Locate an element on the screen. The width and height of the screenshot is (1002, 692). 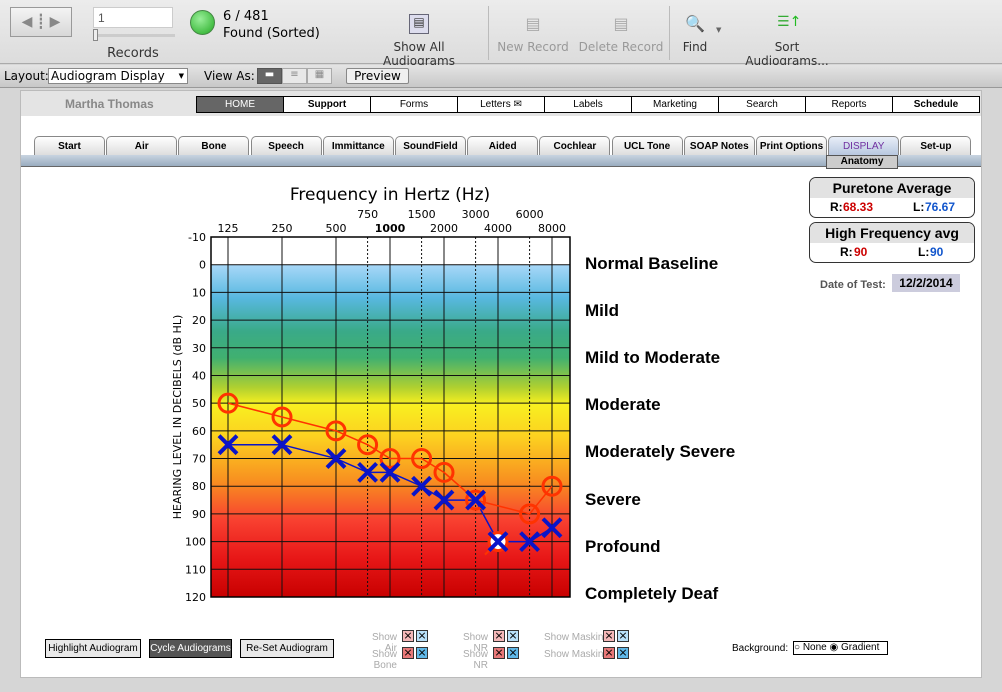
background-none-radio: ○ None is located at coordinates (810, 647).